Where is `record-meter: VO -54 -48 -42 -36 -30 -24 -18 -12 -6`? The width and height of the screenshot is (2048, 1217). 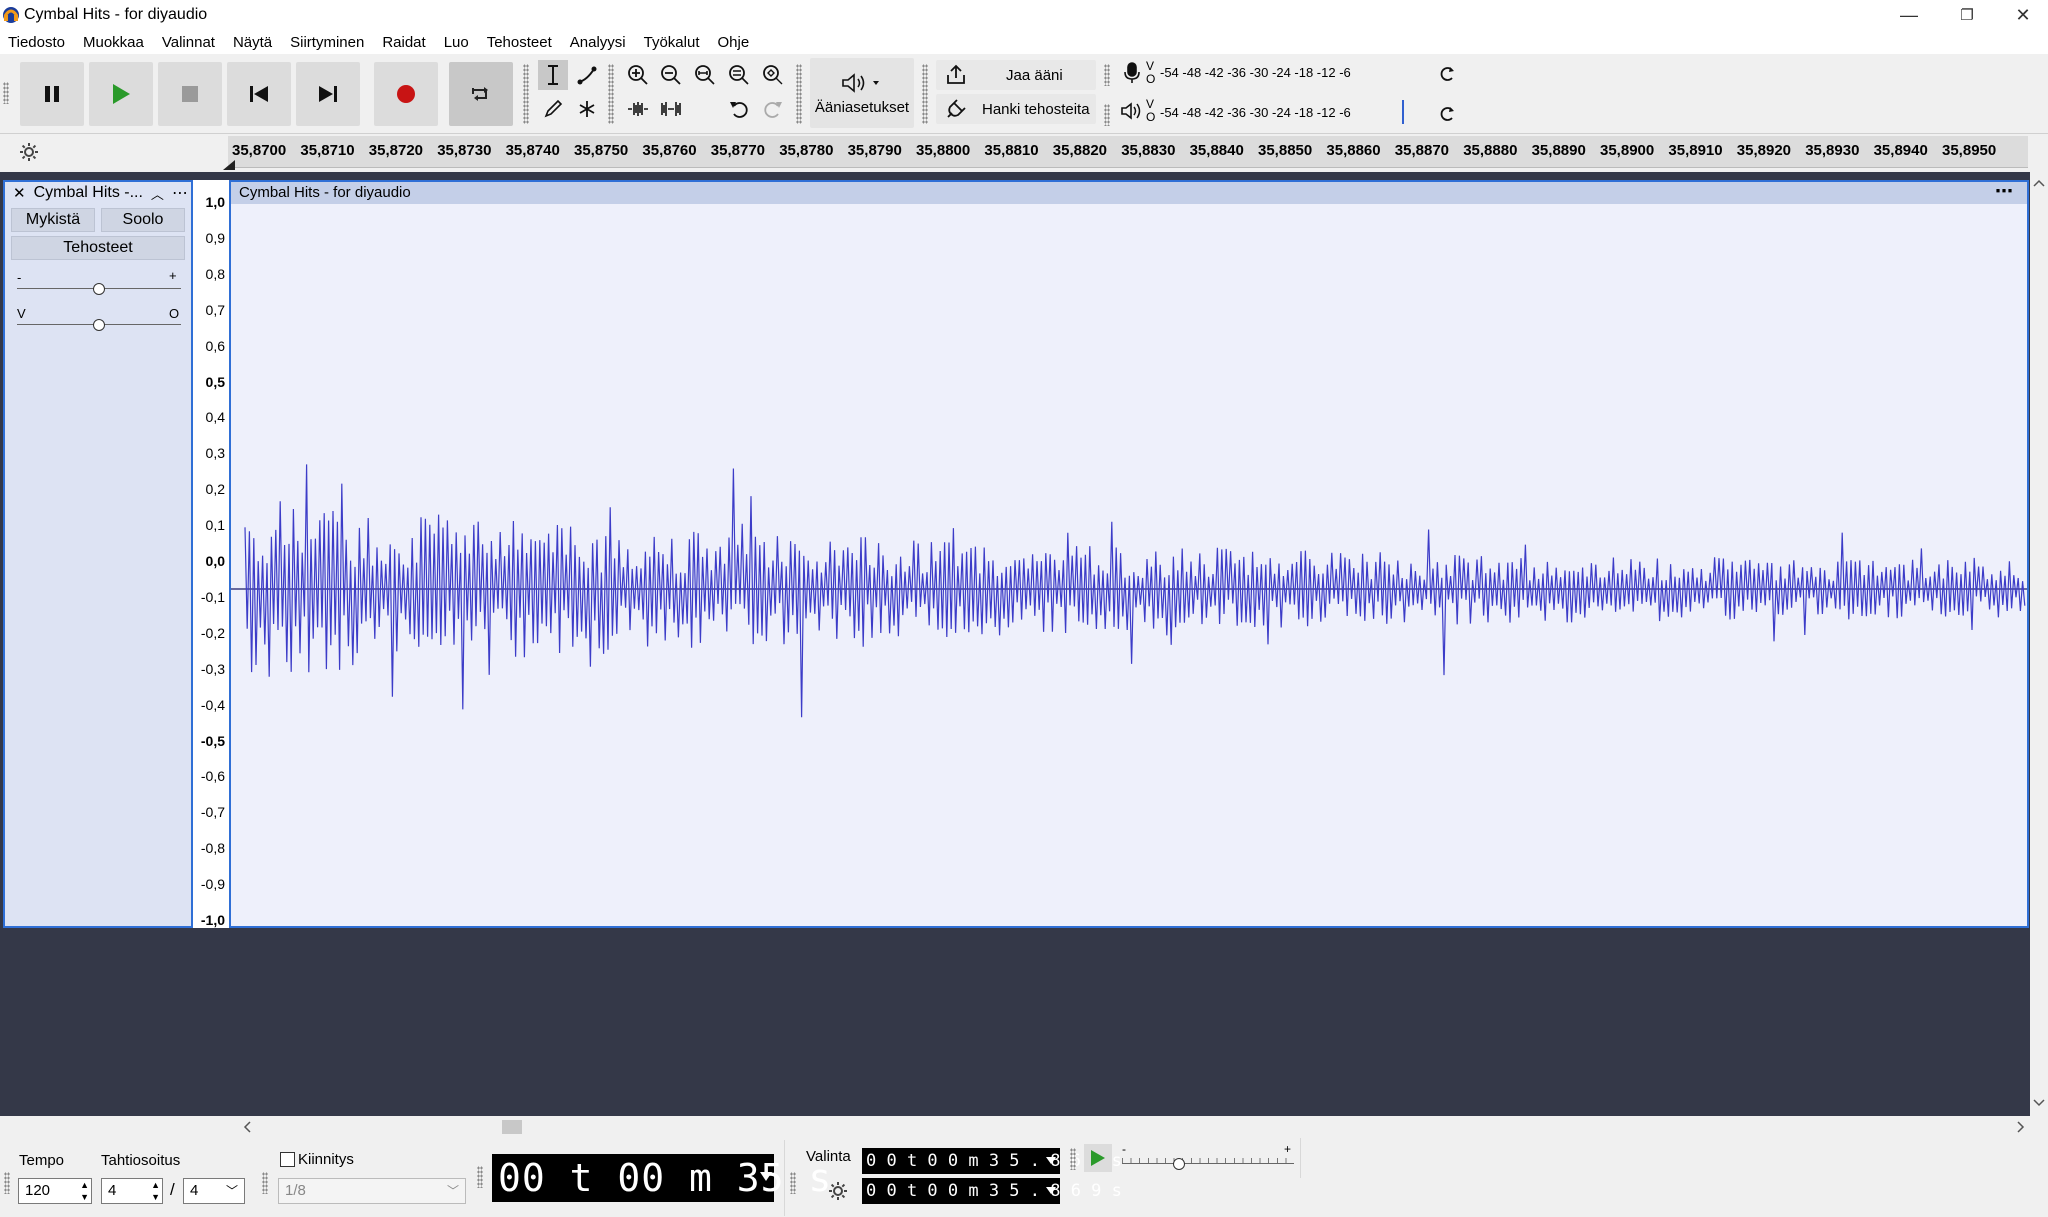
record-meter: VO -54 -48 -42 -36 -30 -24 -18 -12 -6 is located at coordinates (1290, 73).